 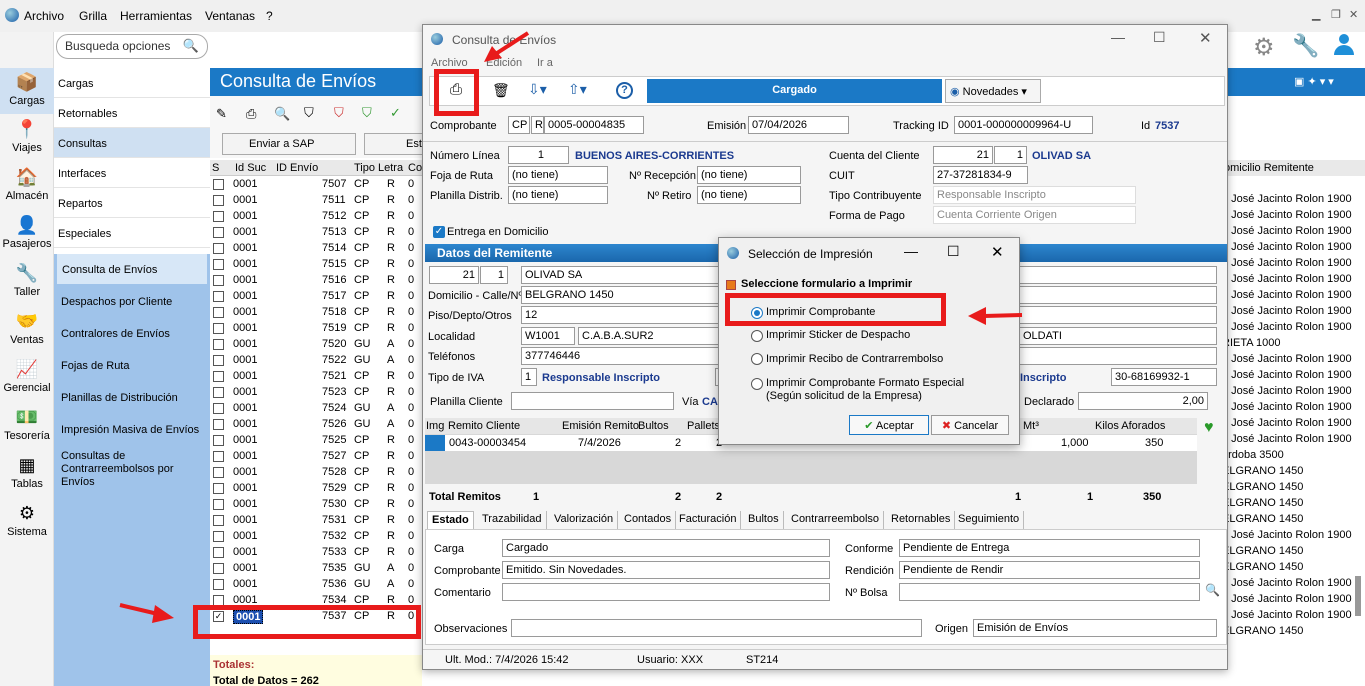 What do you see at coordinates (511, 44) in the screenshot?
I see `arrow-to-print` at bounding box center [511, 44].